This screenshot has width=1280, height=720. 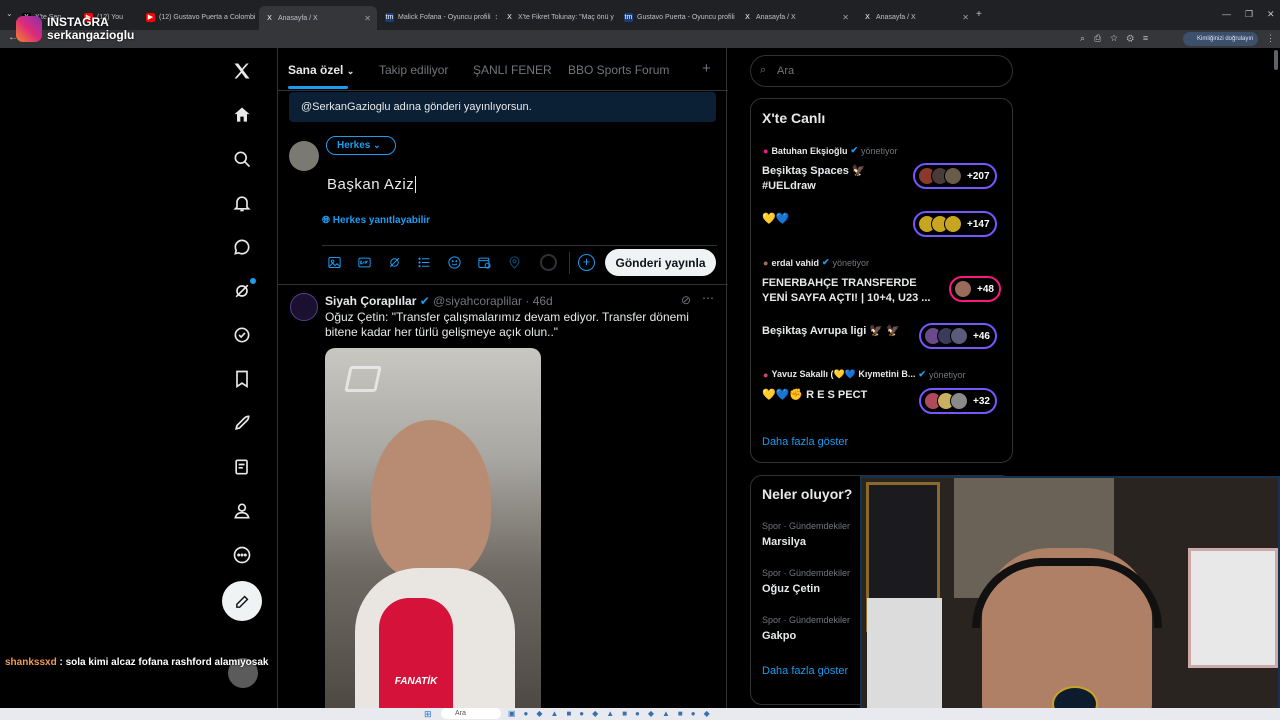 What do you see at coordinates (364, 262) in the screenshot?
I see `gif-icon` at bounding box center [364, 262].